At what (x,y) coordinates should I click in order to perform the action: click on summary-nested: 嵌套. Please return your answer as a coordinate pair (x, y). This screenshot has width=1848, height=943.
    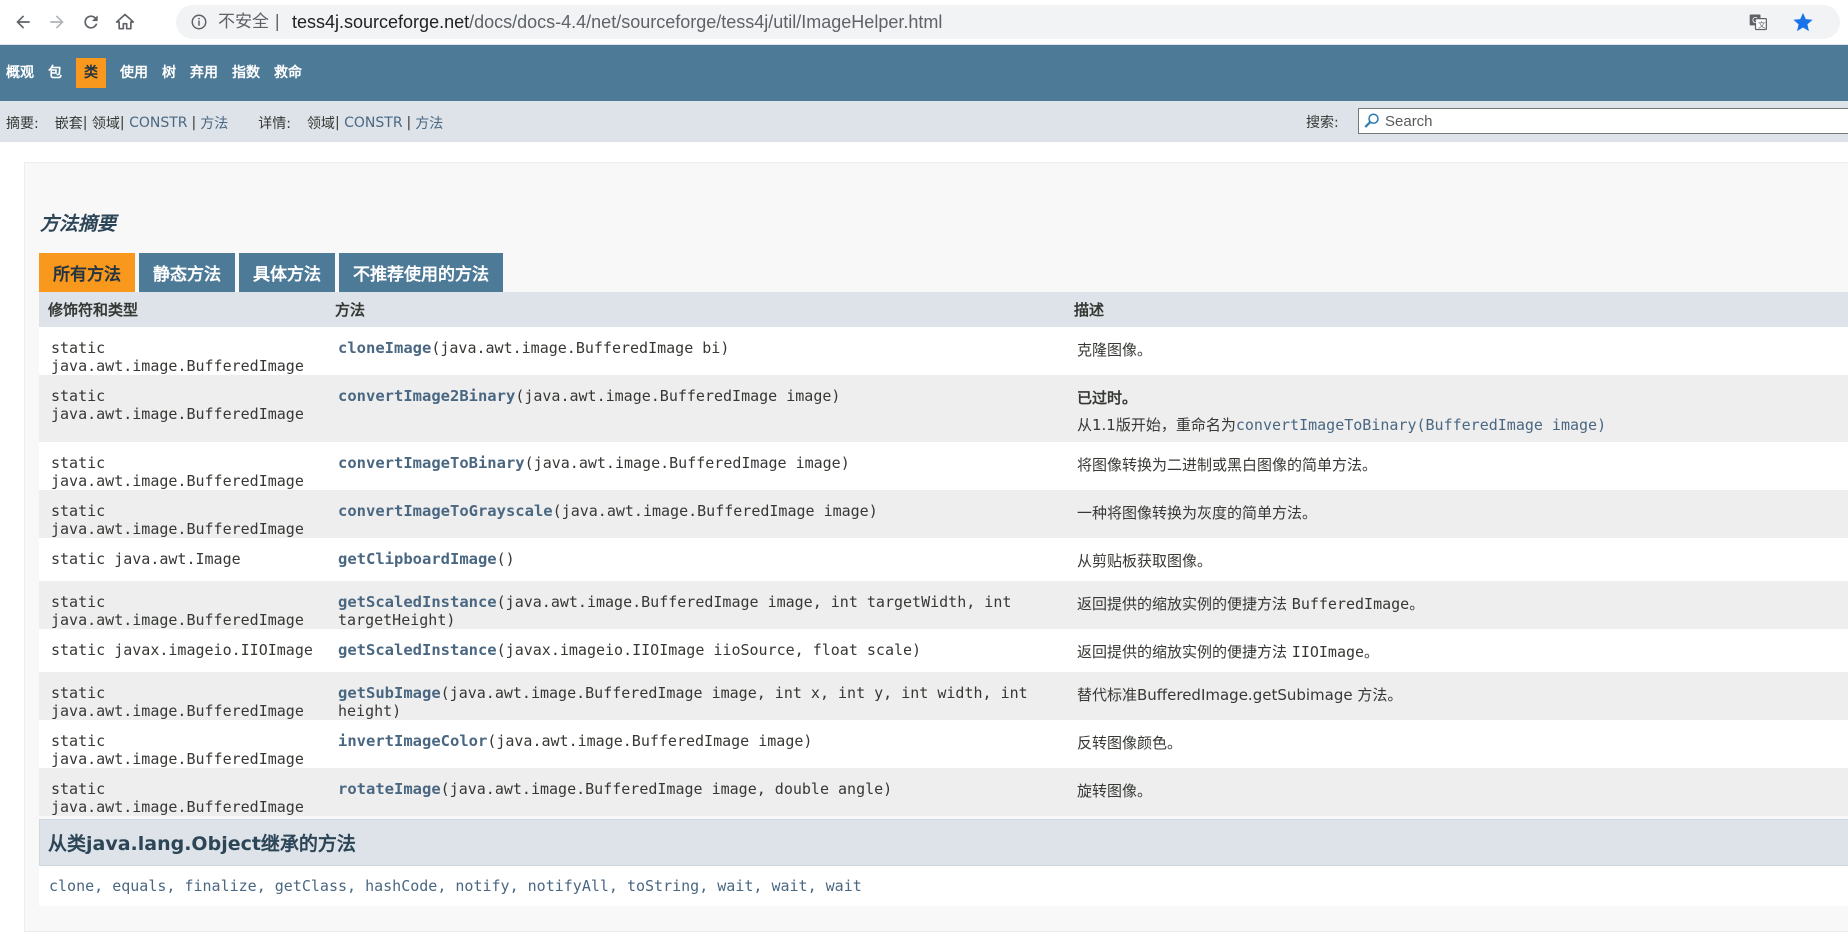
    Looking at the image, I should click on (68, 124).